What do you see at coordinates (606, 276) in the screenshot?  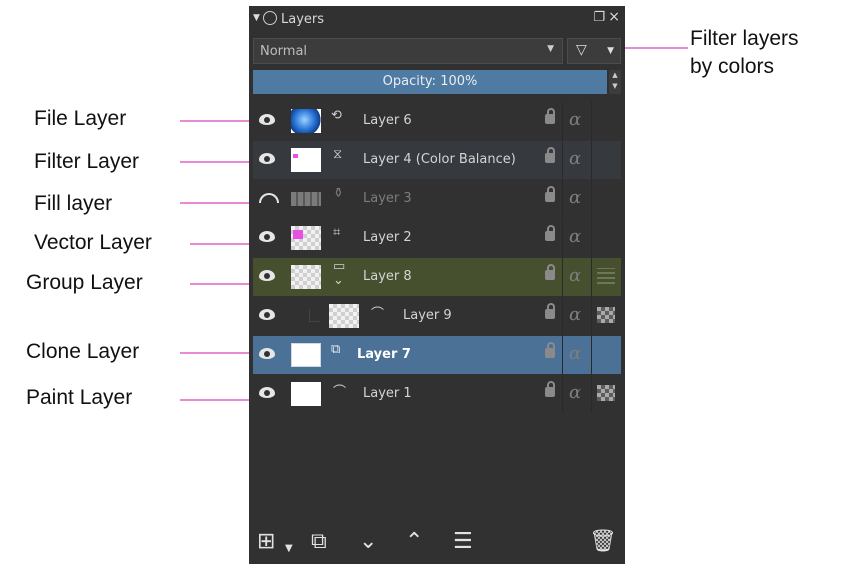 I see `pass-through-icon` at bounding box center [606, 276].